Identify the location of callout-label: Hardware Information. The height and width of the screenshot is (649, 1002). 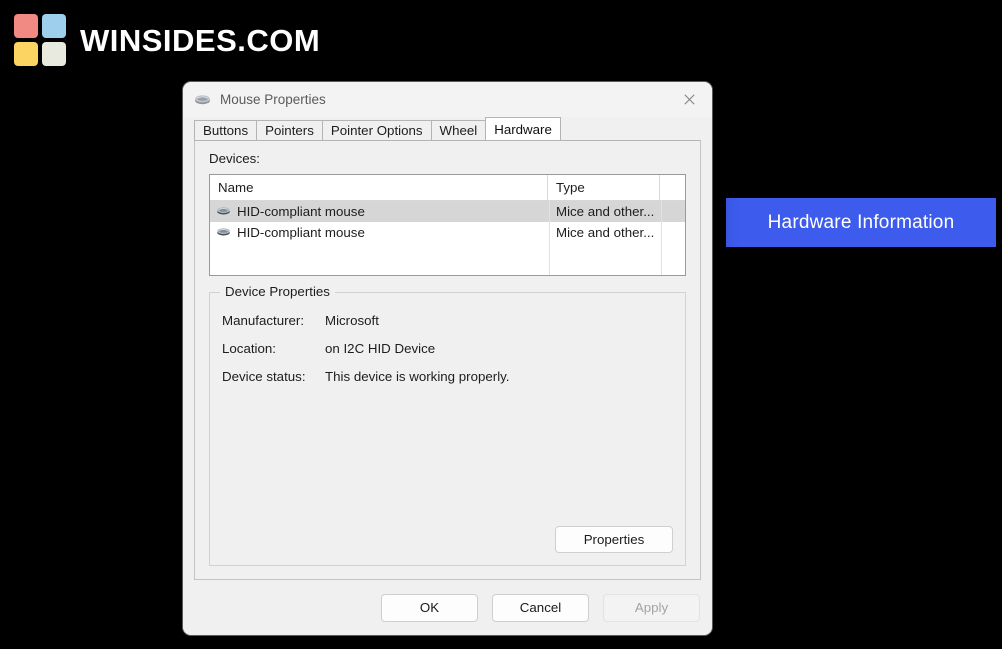
(861, 222).